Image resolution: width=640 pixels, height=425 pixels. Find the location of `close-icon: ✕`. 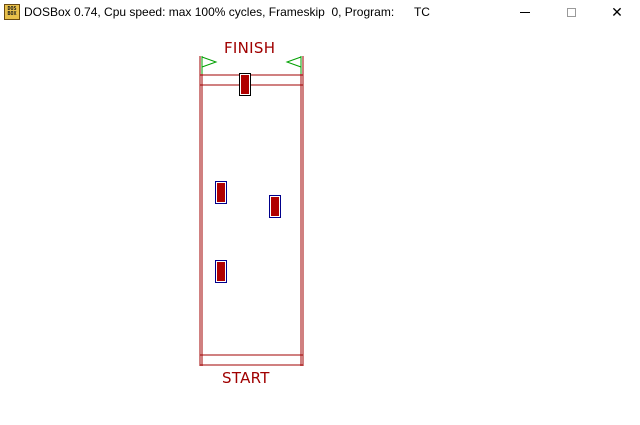

close-icon: ✕ is located at coordinates (617, 11).